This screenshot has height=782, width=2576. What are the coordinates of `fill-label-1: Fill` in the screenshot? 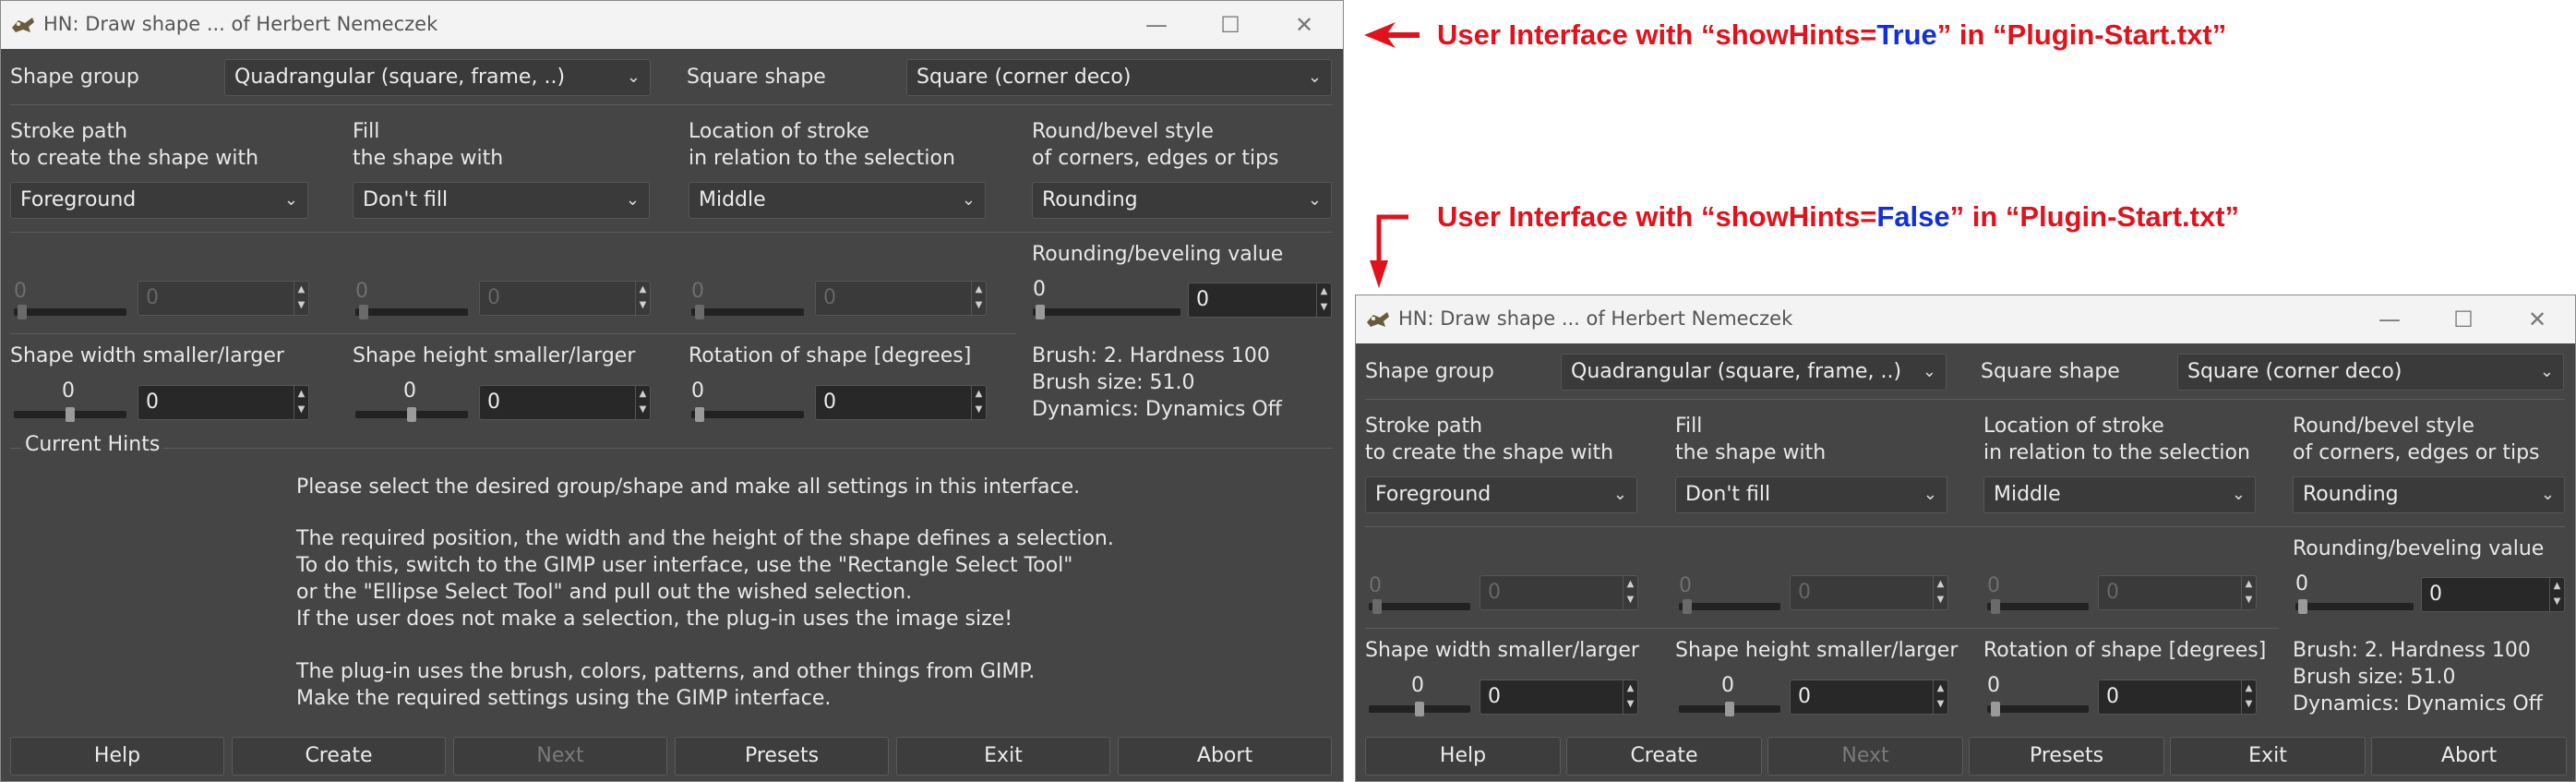 It's located at (367, 131).